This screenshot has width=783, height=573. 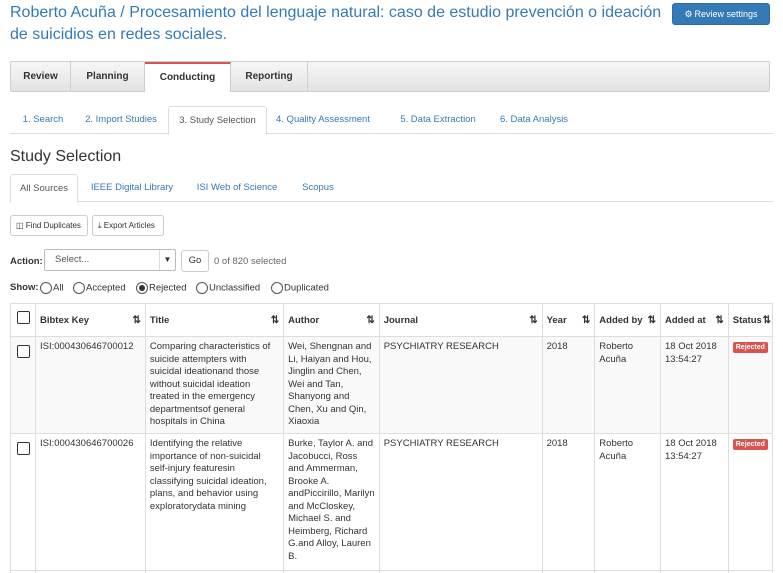 What do you see at coordinates (750, 320) in the screenshot?
I see `col-status: Status ⇅` at bounding box center [750, 320].